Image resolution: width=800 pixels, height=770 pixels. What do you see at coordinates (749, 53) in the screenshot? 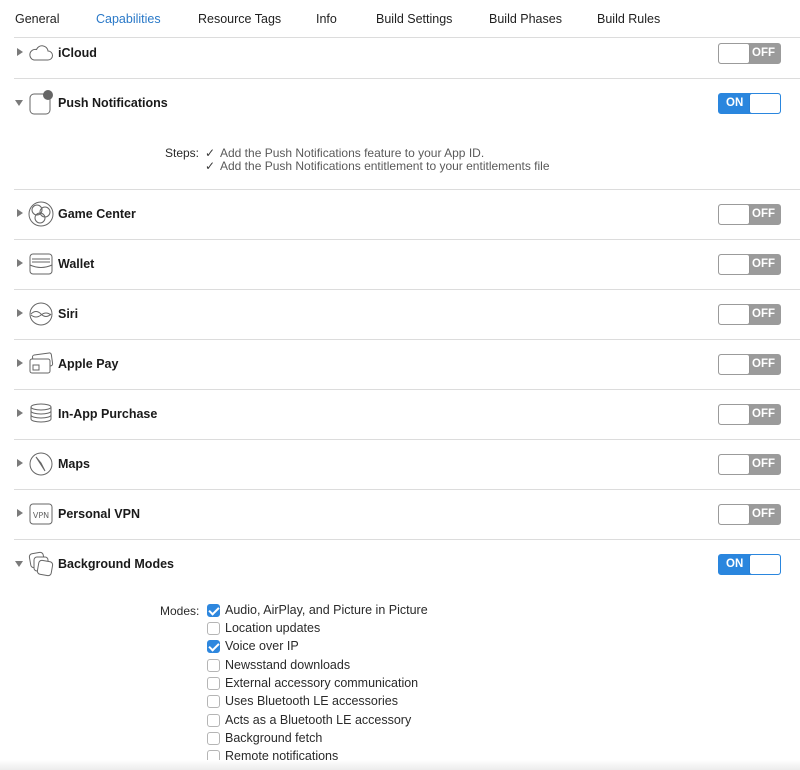
I see `icloud-toggle: OFF` at bounding box center [749, 53].